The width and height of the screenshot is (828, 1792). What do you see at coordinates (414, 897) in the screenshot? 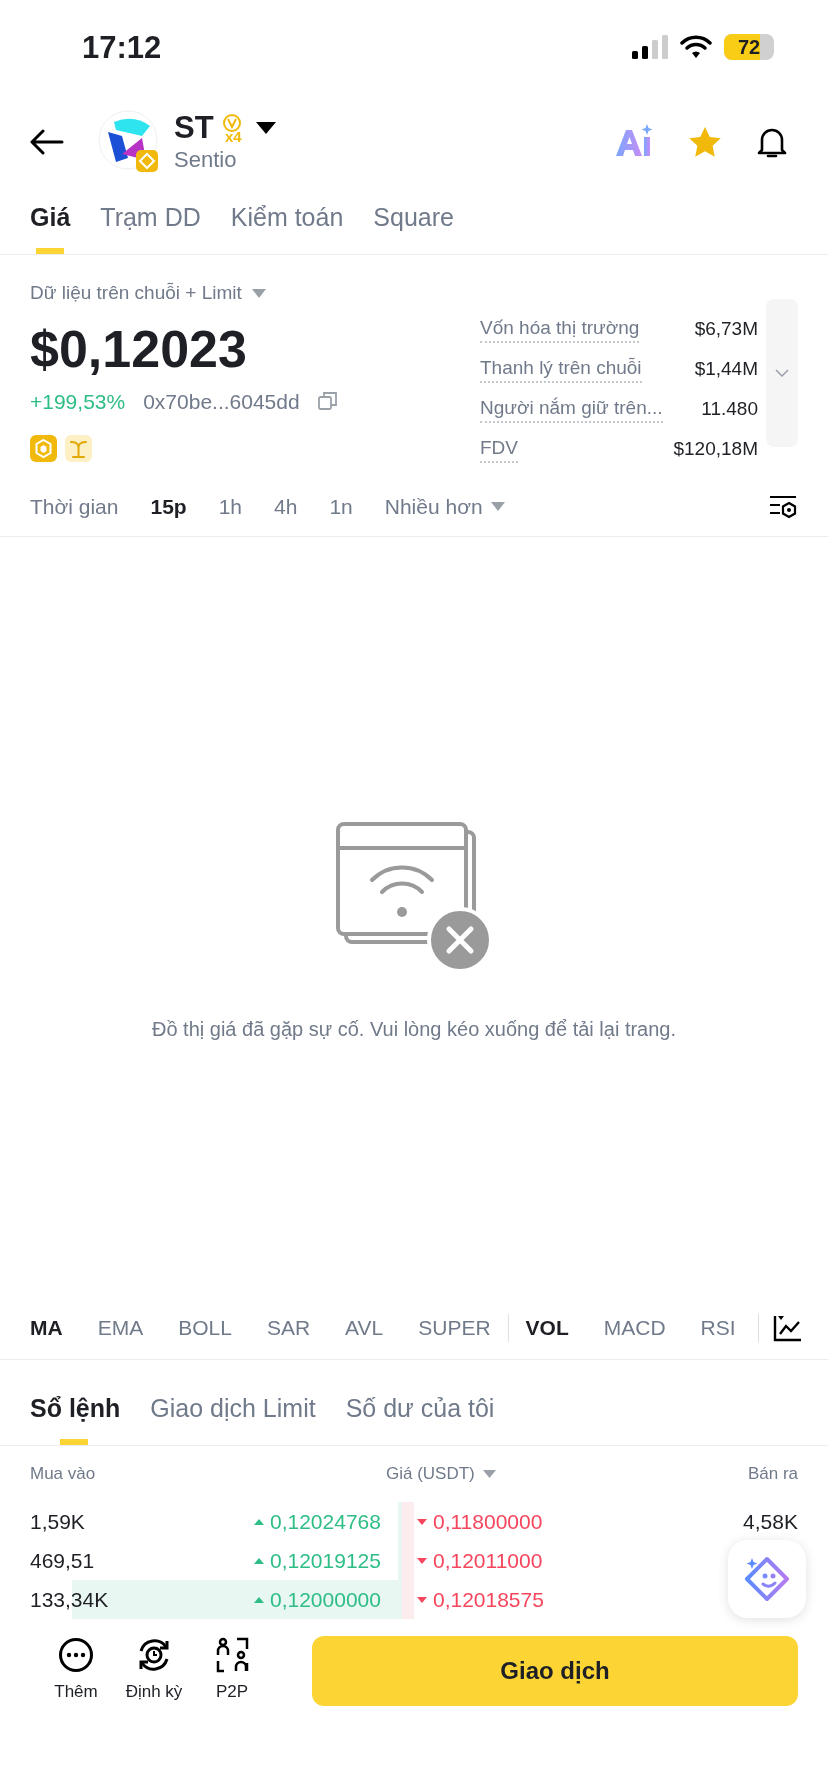
I see `connection-error-icon` at bounding box center [414, 897].